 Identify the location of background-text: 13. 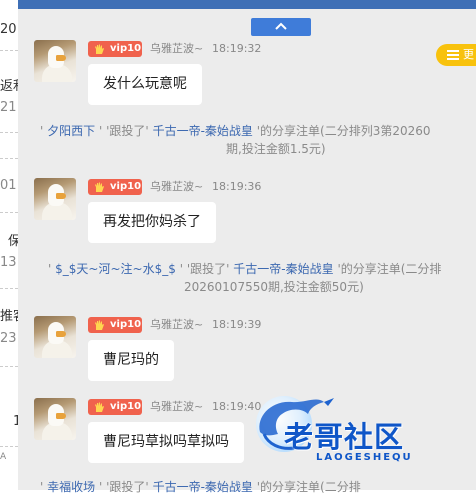
(8, 262).